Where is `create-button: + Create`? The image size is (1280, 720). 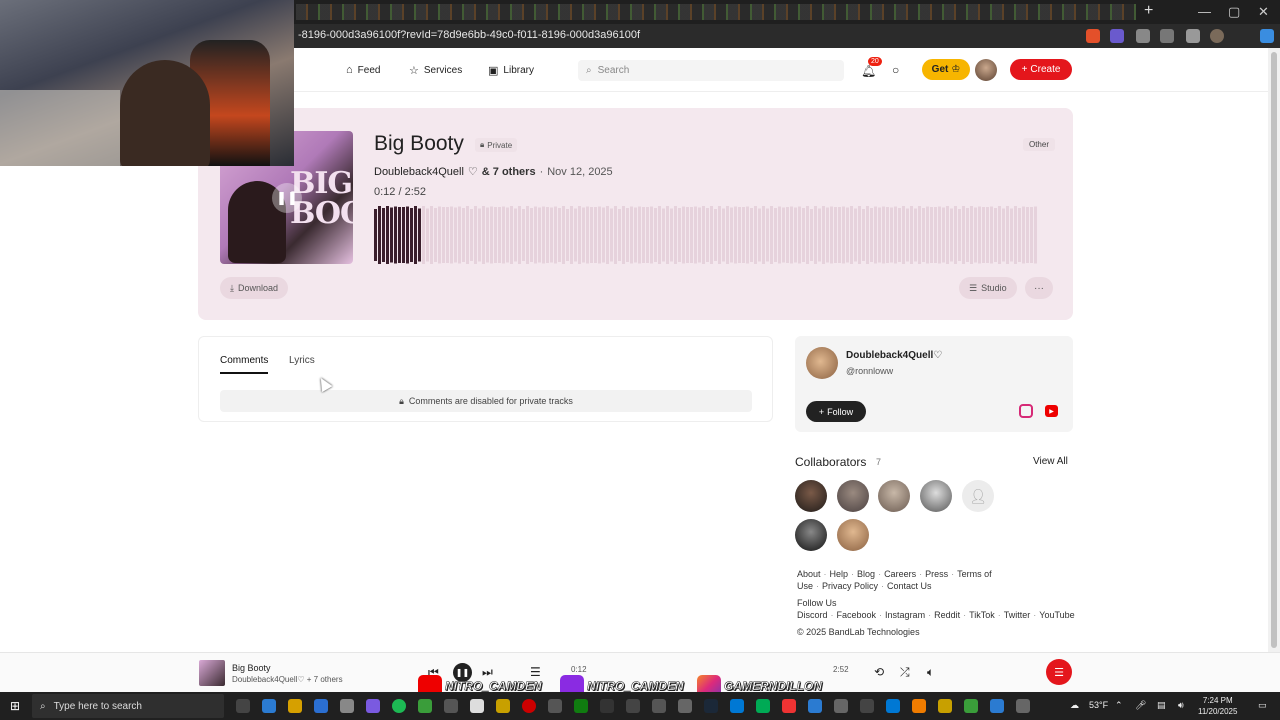 create-button: + Create is located at coordinates (1041, 69).